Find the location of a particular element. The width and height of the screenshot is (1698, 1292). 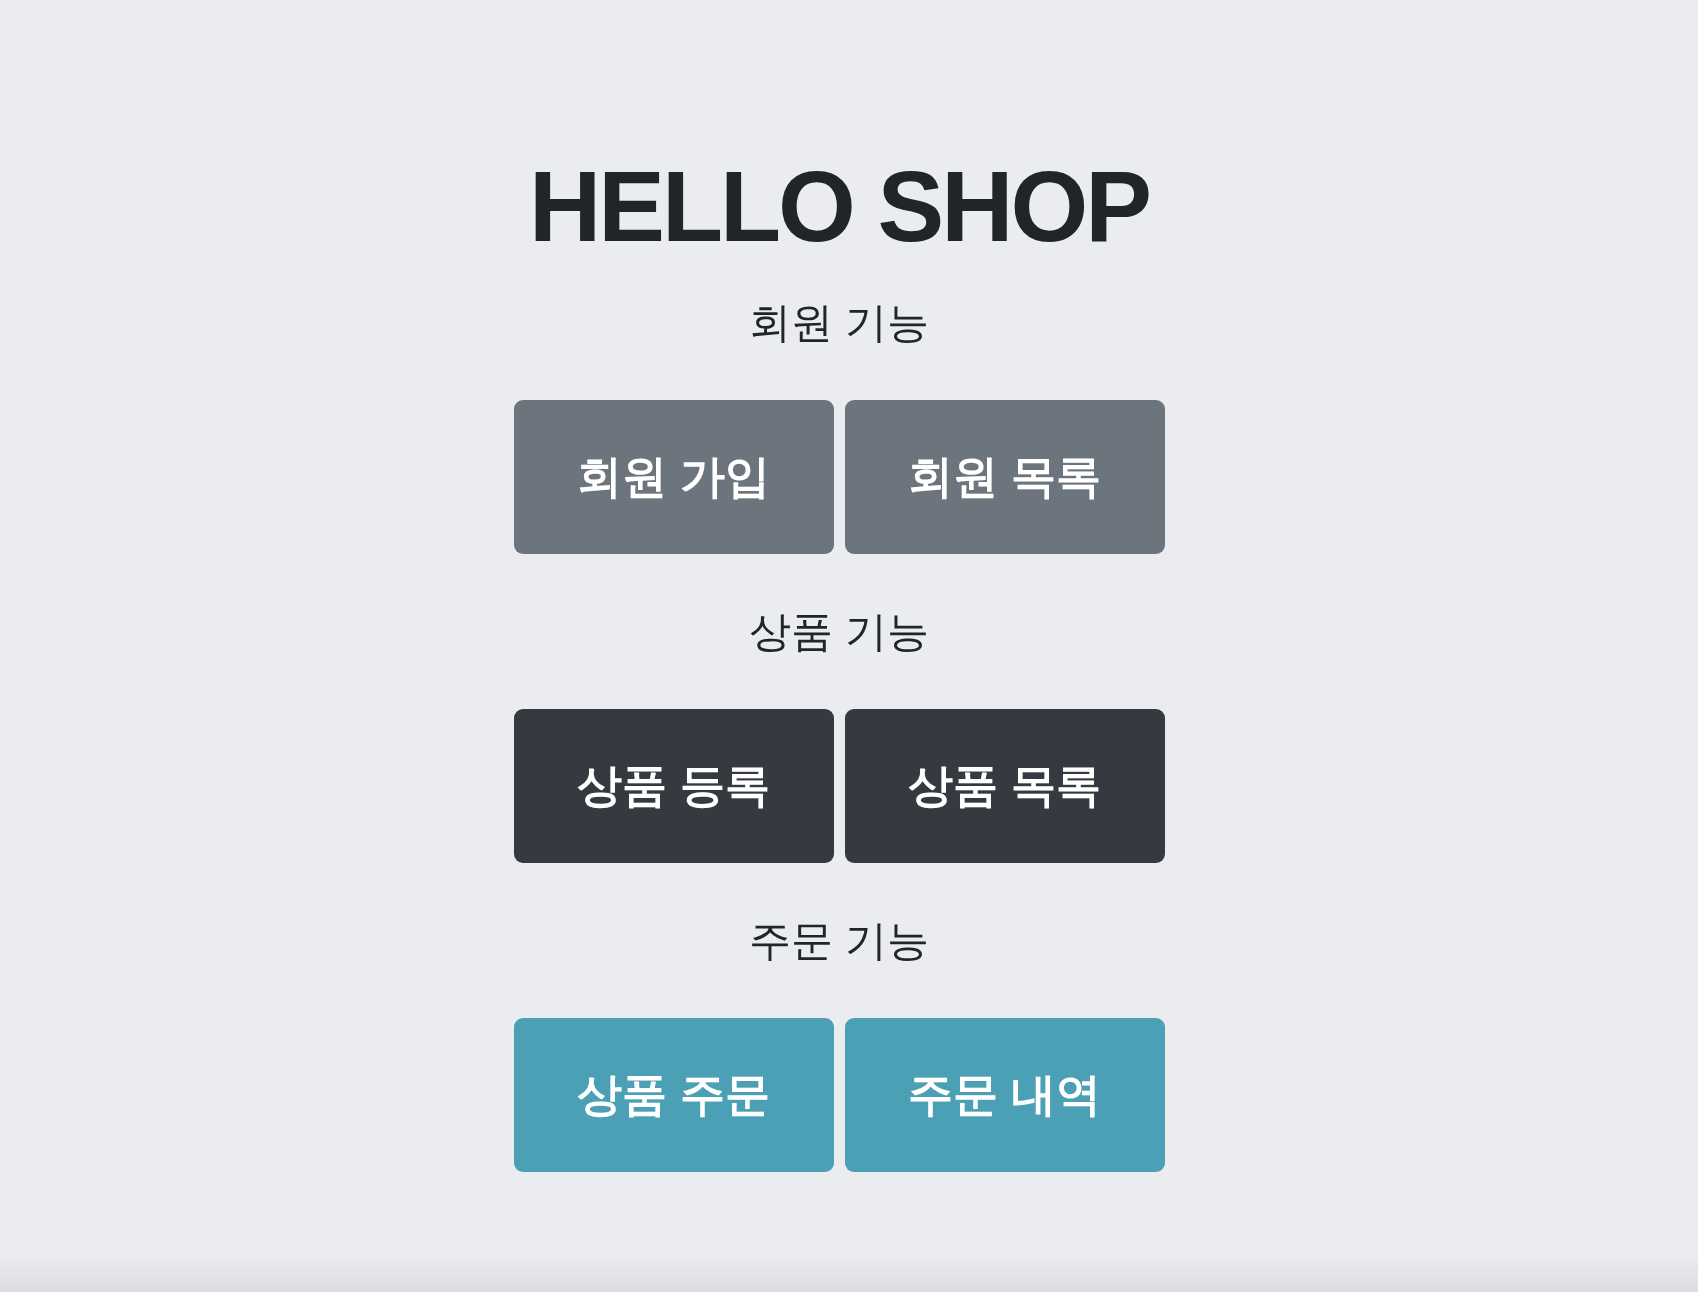

nav-button: 상품 등록 is located at coordinates (673, 786).